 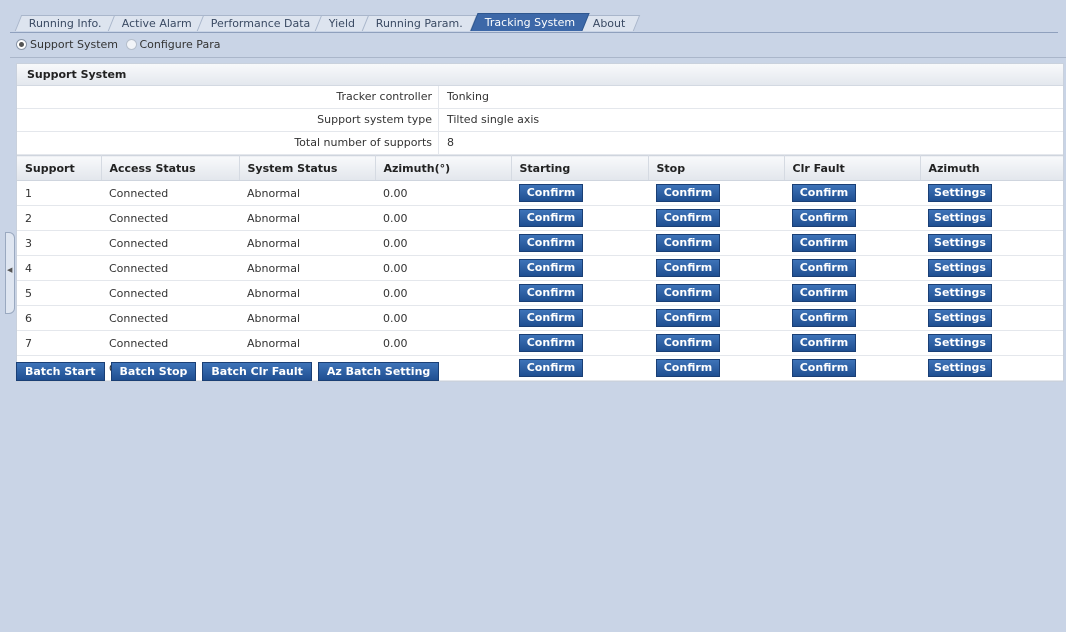 What do you see at coordinates (172, 44) in the screenshot?
I see `radio-configure-para: Configure Para` at bounding box center [172, 44].